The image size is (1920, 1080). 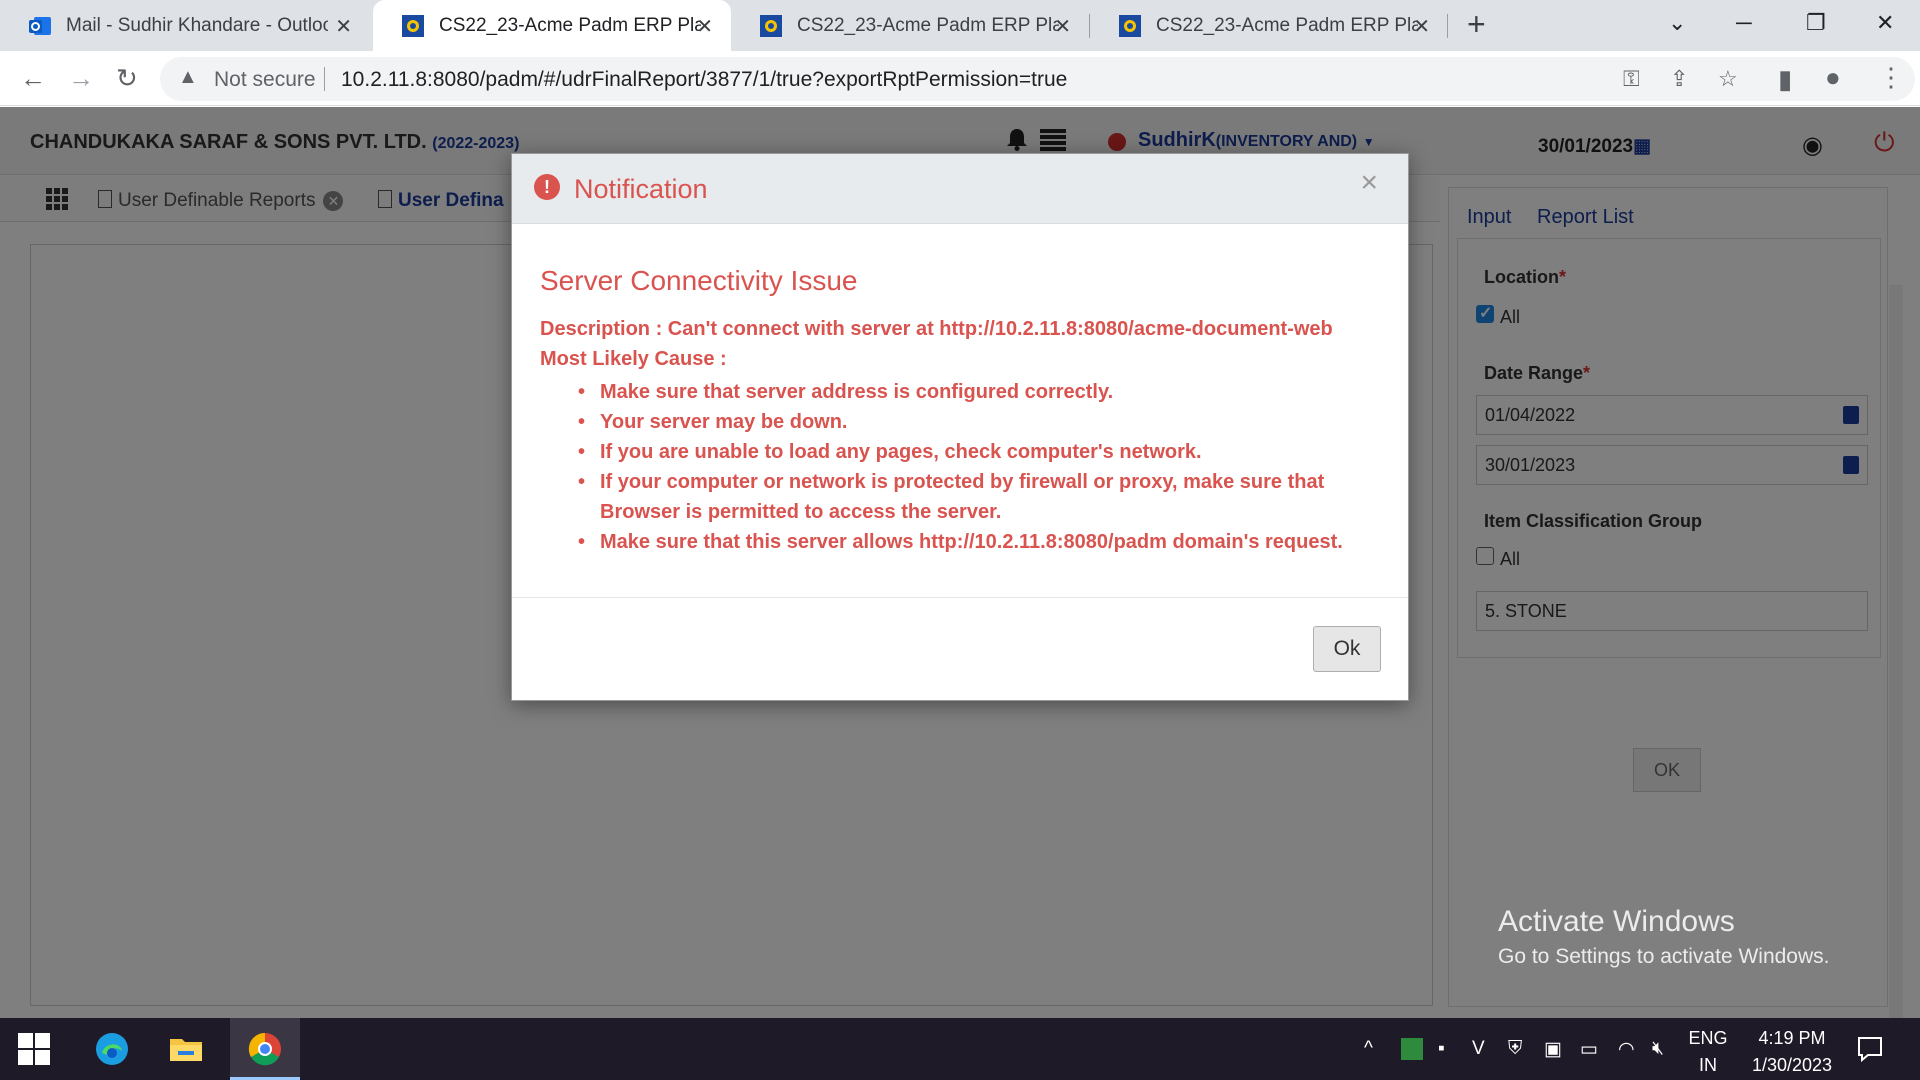 I want to click on back-arrow-icon: ←, so click(x=33, y=78).